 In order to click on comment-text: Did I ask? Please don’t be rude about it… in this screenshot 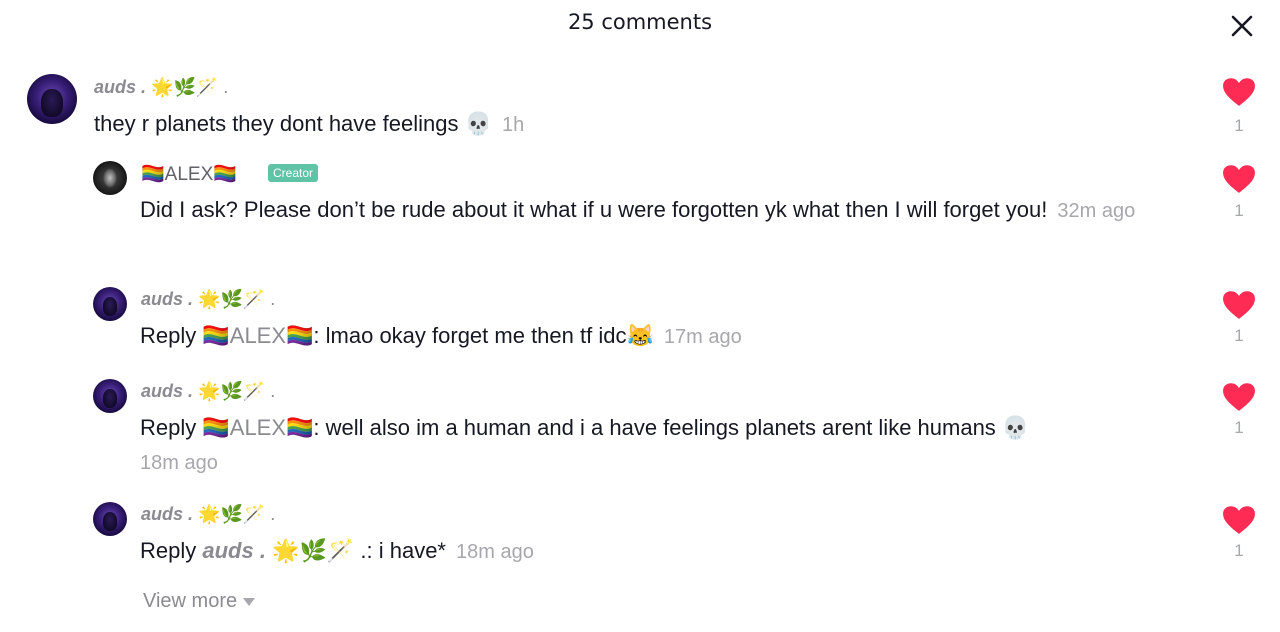, I will do `click(638, 209)`.